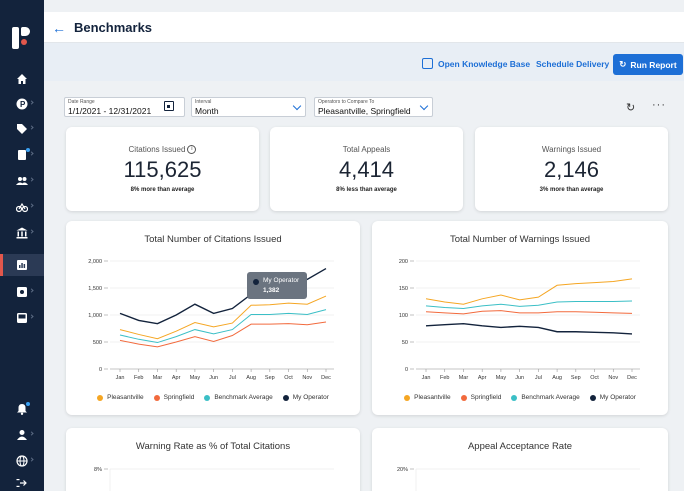 Image resolution: width=684 pixels, height=491 pixels. What do you see at coordinates (248, 107) in the screenshot?
I see `interval-select: Interval Month` at bounding box center [248, 107].